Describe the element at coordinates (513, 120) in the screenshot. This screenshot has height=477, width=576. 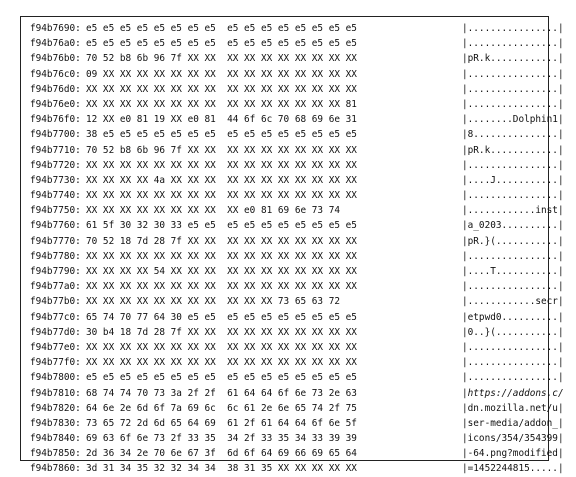
I see `row-ascii: |........Dolphin1|` at that location.